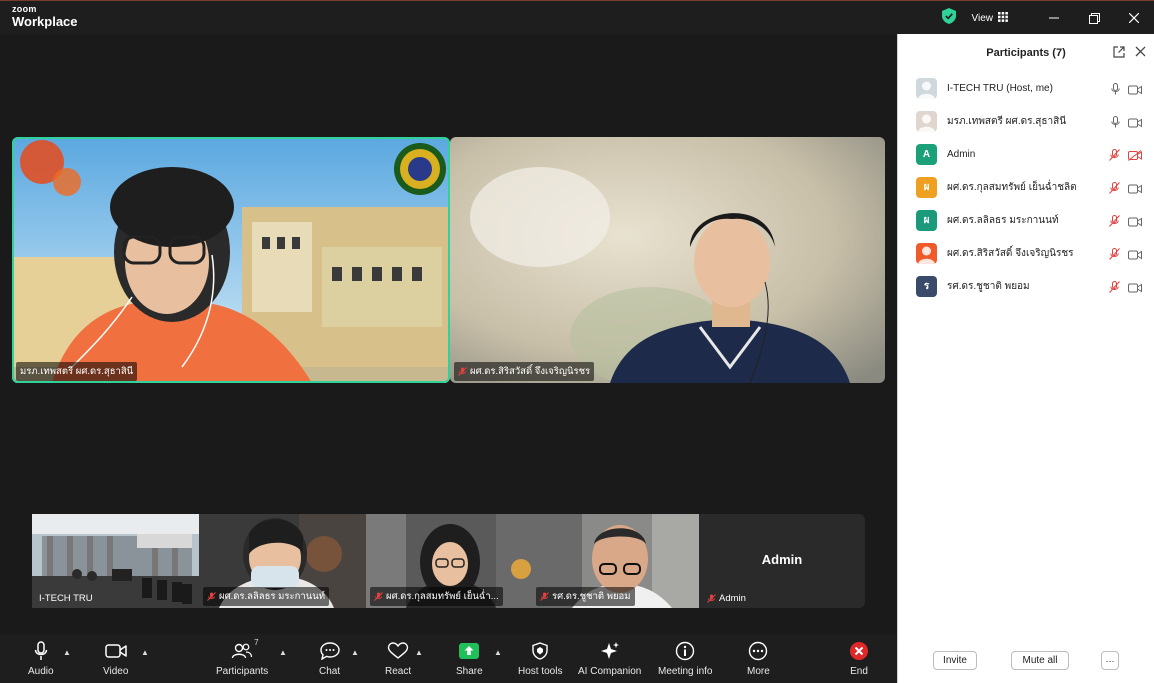  I want to click on audio-button: Audio, so click(41, 658).